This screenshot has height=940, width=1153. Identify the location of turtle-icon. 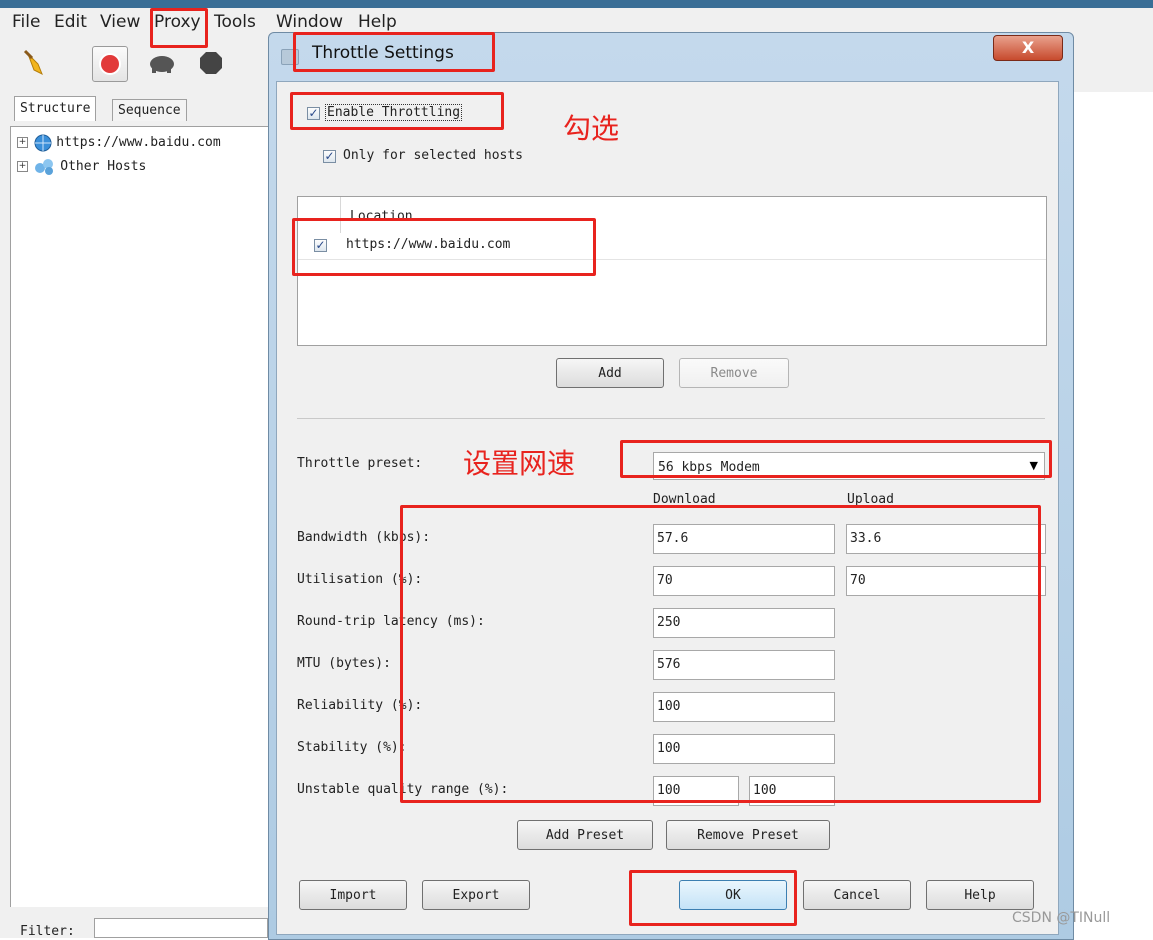
(162, 63).